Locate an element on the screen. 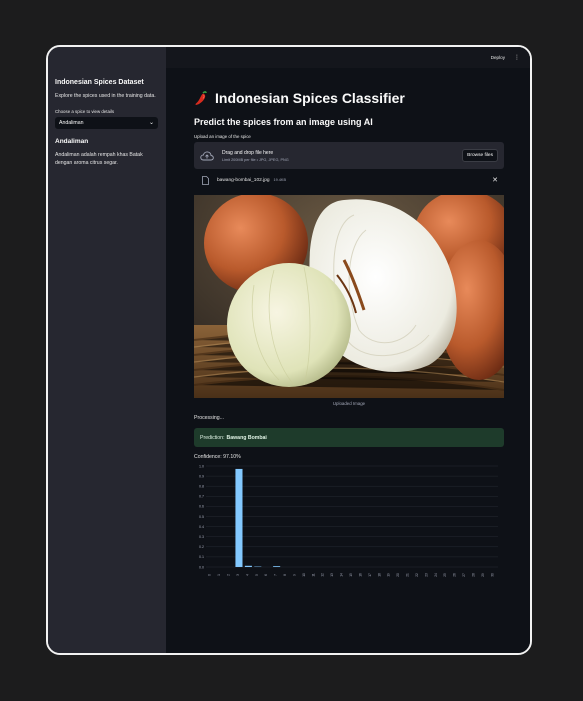  page-title: Indonesian Spices Classifier is located at coordinates (349, 98).